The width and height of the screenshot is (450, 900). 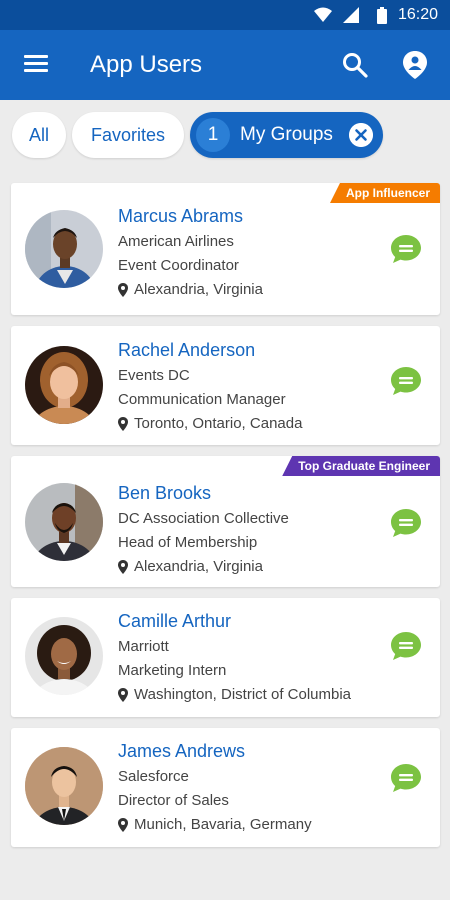 What do you see at coordinates (234, 621) in the screenshot?
I see `user-name: Camille Arthur` at bounding box center [234, 621].